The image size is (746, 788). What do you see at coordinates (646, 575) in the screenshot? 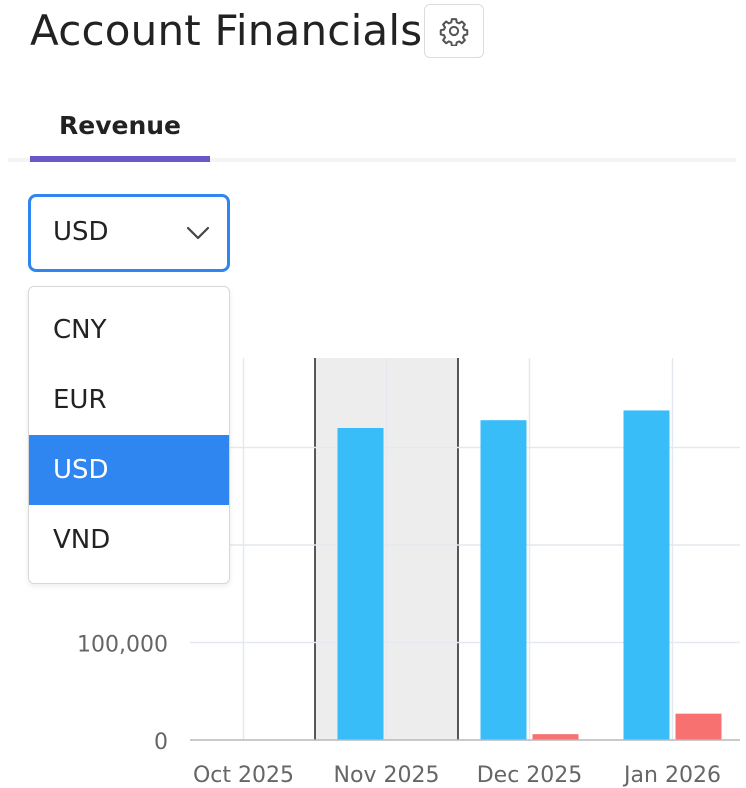
I see `bar-blue-jan-2026` at bounding box center [646, 575].